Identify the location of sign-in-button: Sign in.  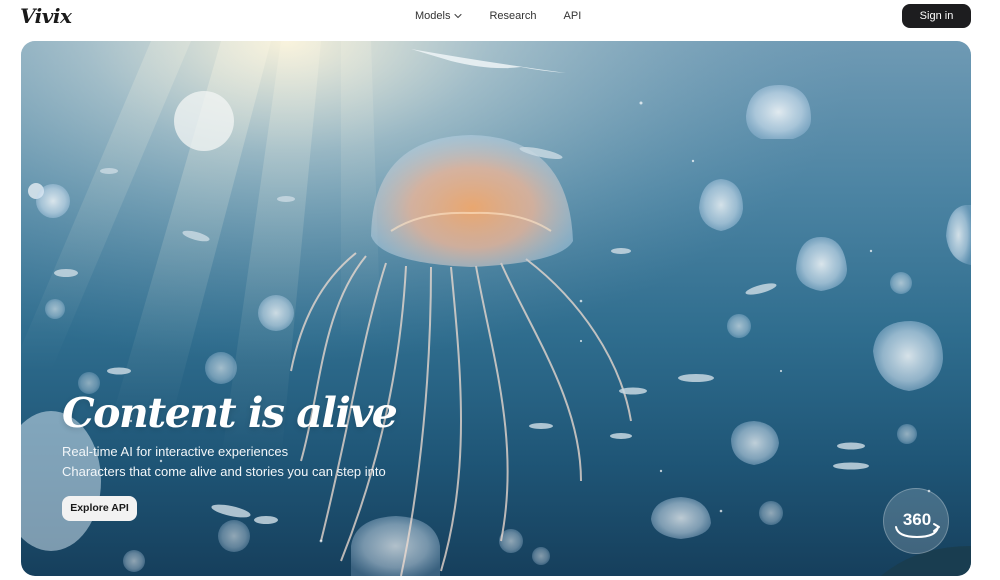
(936, 16).